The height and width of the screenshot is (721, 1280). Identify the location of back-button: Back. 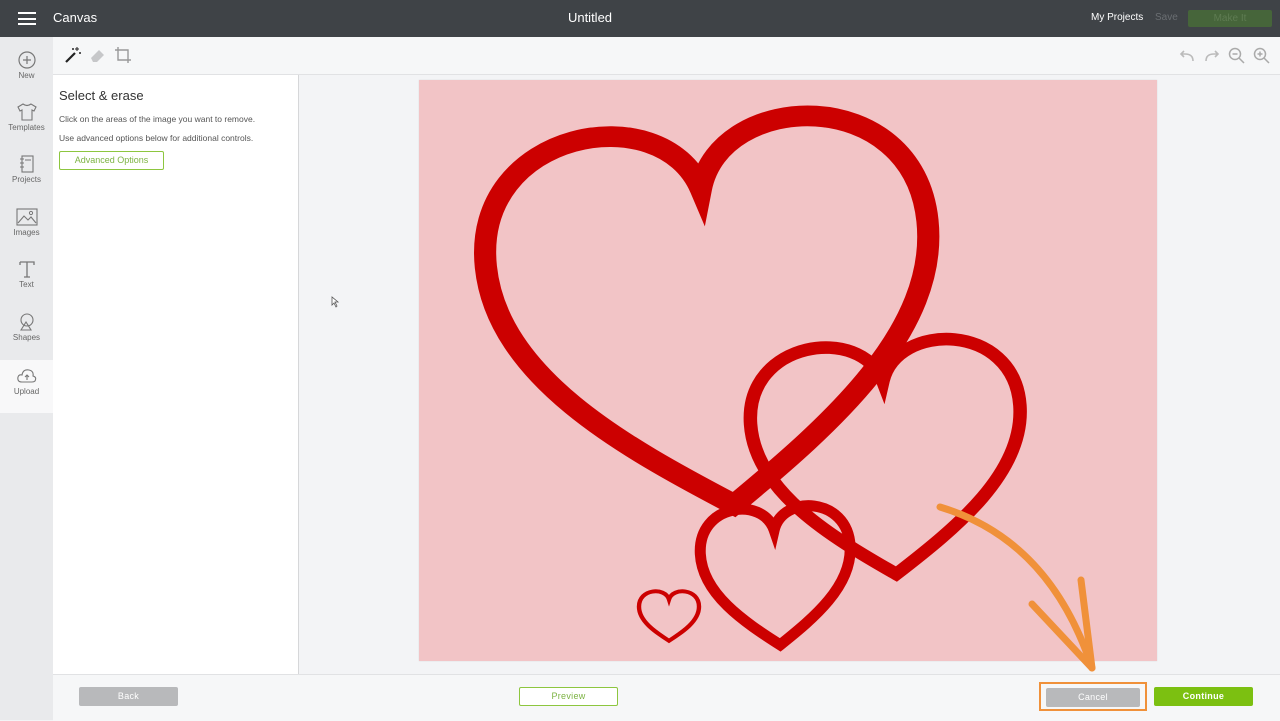
(128, 696).